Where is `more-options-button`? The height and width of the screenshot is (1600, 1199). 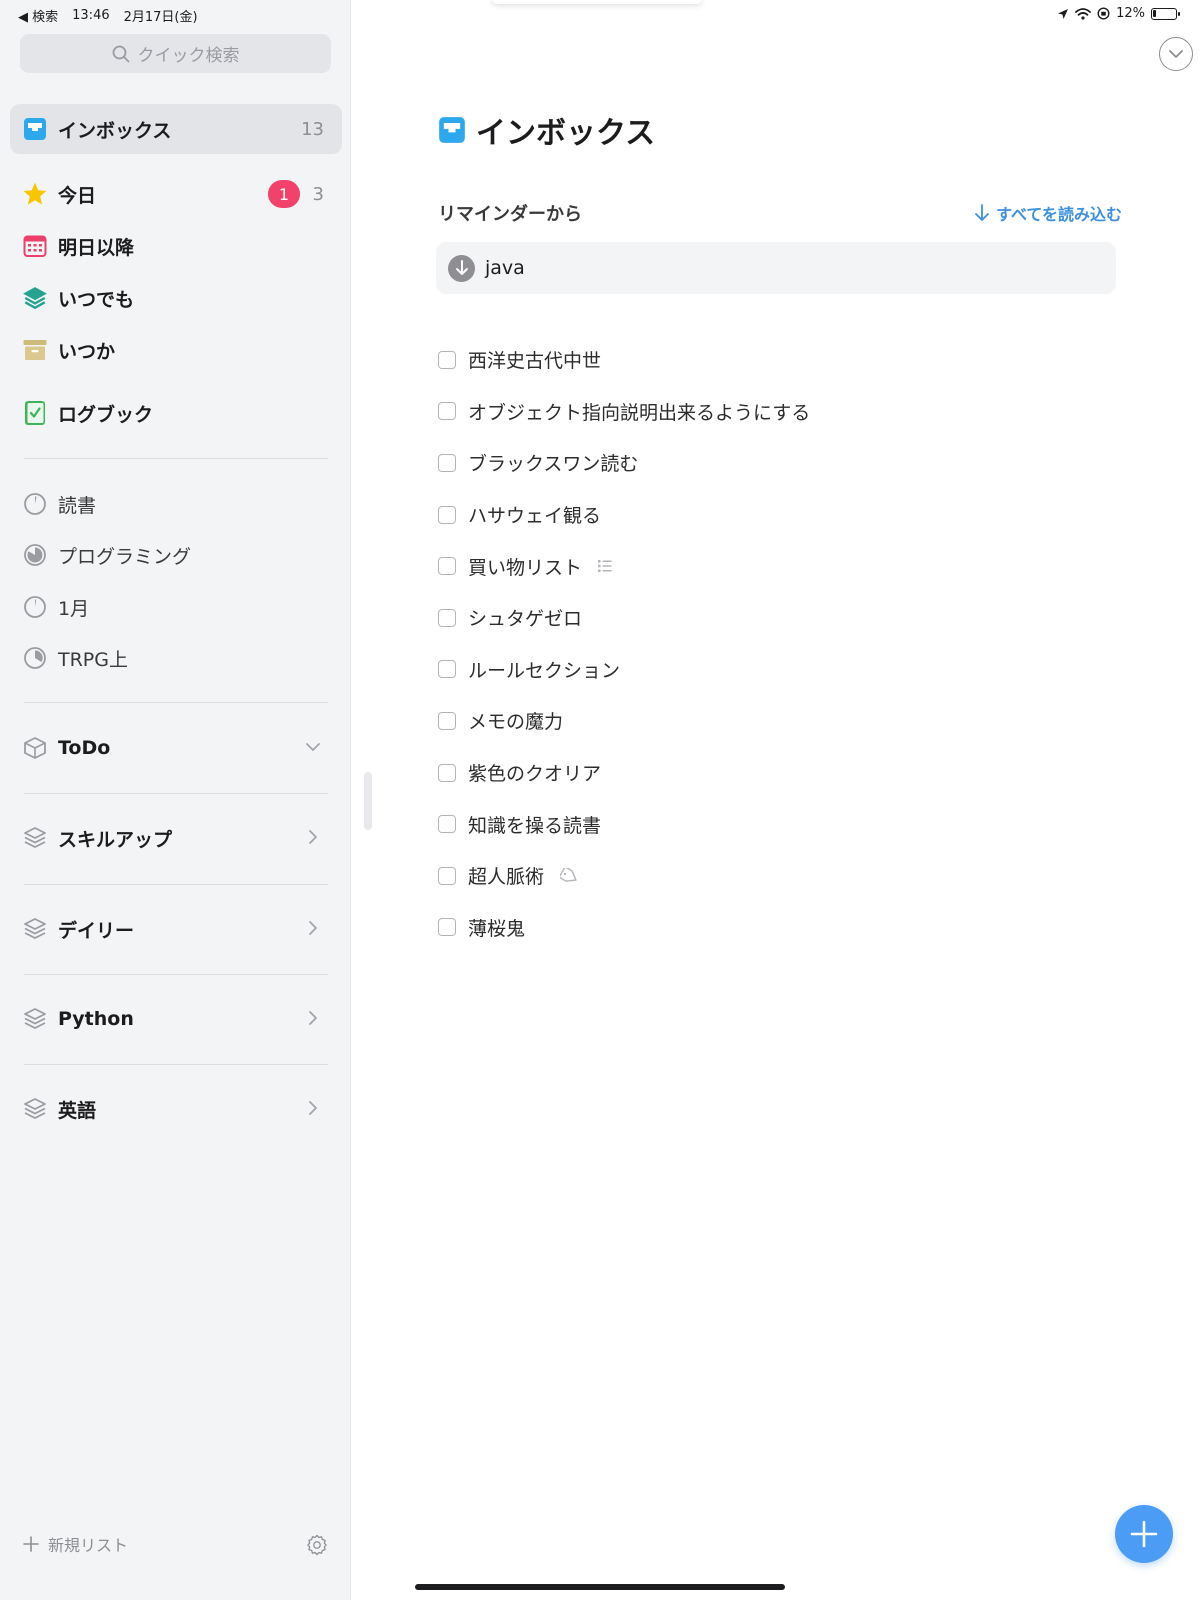
more-options-button is located at coordinates (1176, 54).